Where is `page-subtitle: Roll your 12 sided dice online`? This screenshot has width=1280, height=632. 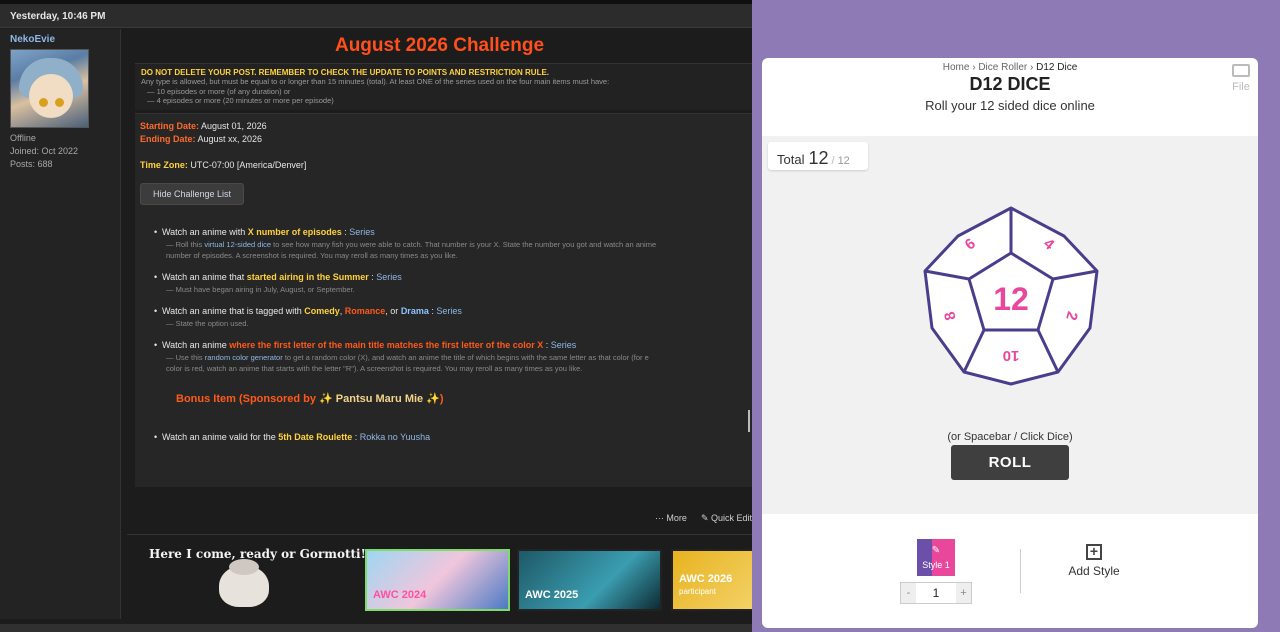 page-subtitle: Roll your 12 sided dice online is located at coordinates (1010, 105).